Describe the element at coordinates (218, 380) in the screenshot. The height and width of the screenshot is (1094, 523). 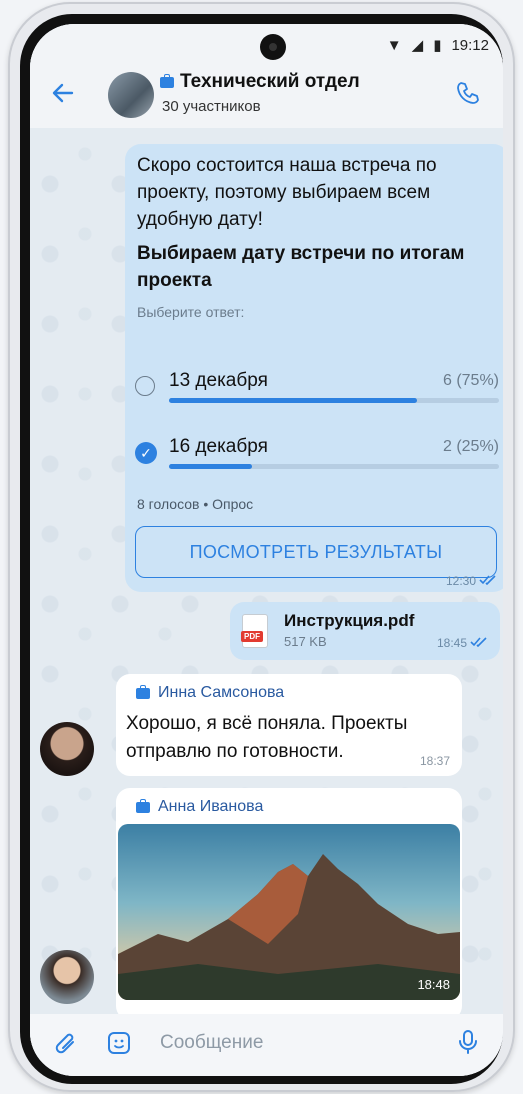
I see `poll-option-label: 13 декабря` at that location.